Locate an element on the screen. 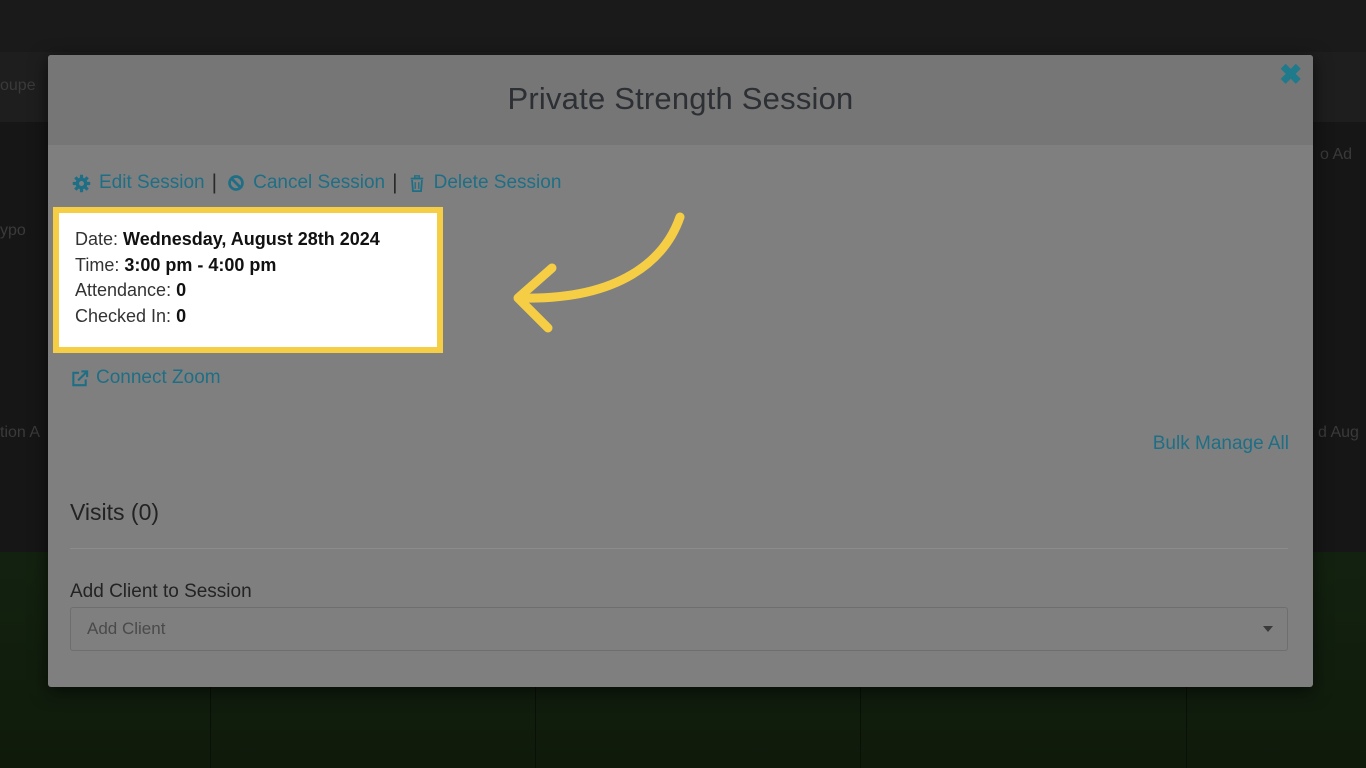 This screenshot has height=768, width=1366. session-attendance: Attendance: 0 is located at coordinates (130, 290).